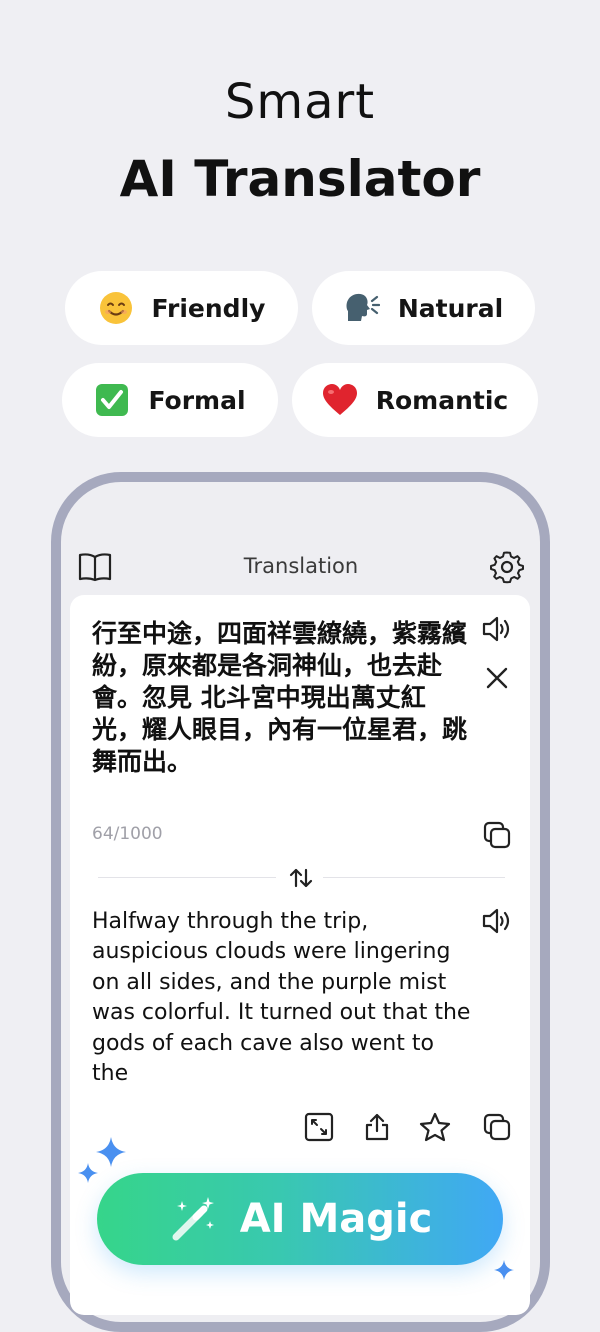 Image resolution: width=600 pixels, height=1332 pixels. Describe the element at coordinates (497, 678) in the screenshot. I see `close-icon` at that location.